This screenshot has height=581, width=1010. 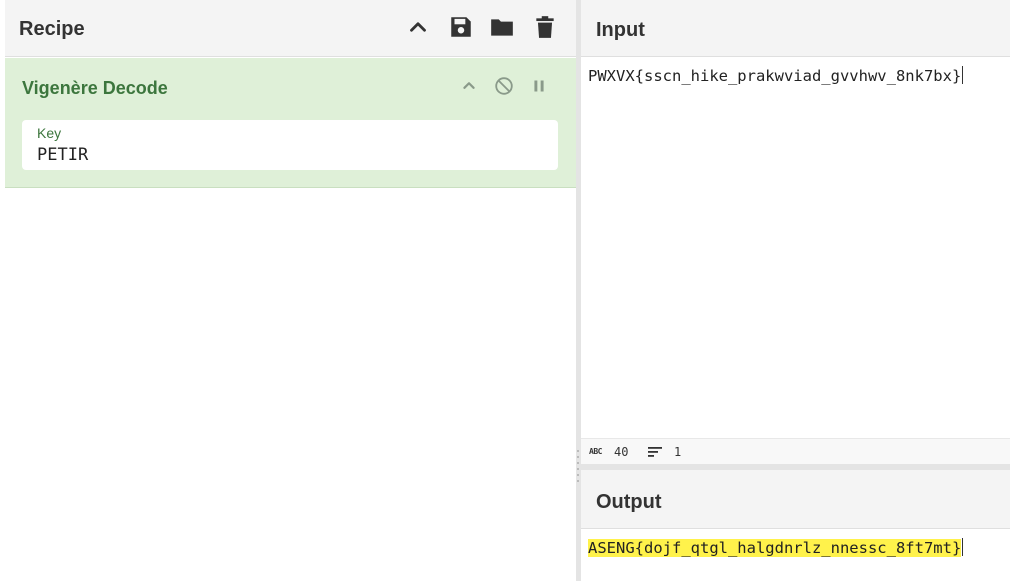 I want to click on load-recipe-folder-icon, so click(x=502, y=27).